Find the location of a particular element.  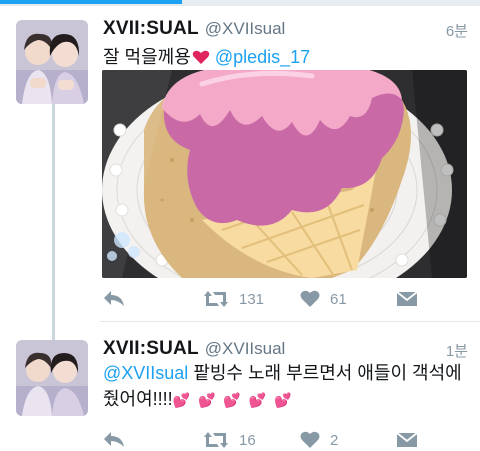

tweet-text-body: 팥빙수 노래 부르면서 애들이 객석에 is located at coordinates (325, 373).